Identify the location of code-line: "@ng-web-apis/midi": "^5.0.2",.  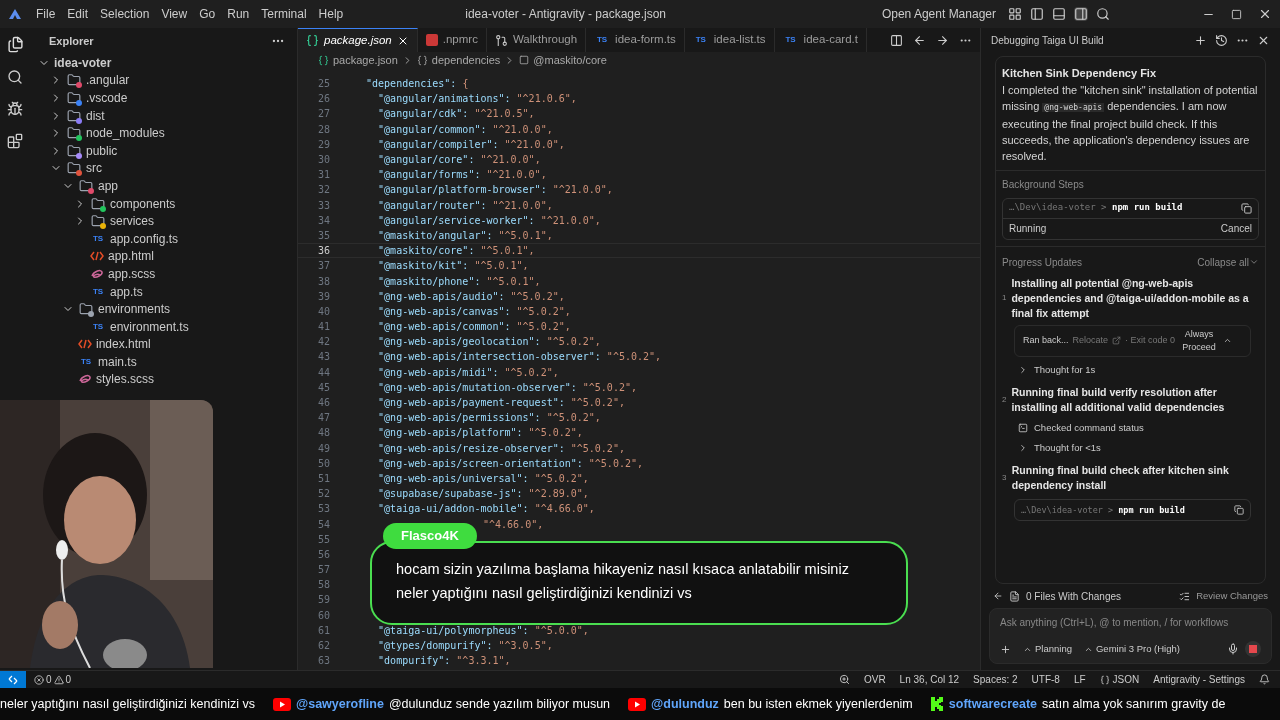
(468, 372).